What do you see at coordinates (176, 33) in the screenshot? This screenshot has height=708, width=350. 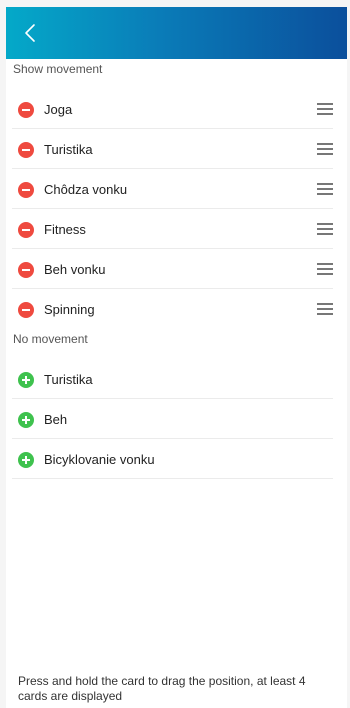 I see `top-bar` at bounding box center [176, 33].